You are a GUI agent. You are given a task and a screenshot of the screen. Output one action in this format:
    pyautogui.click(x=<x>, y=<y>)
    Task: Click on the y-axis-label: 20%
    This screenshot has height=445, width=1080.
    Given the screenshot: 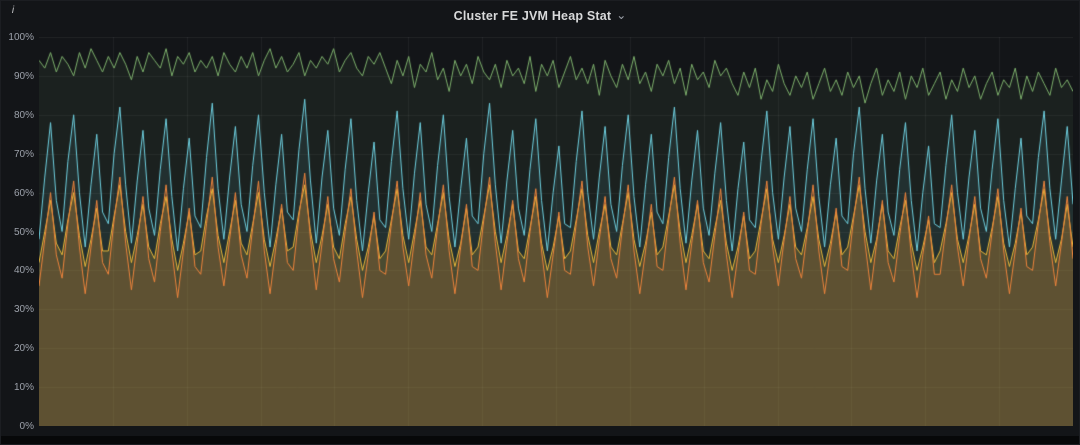 What is the action you would take?
    pyautogui.click(x=23, y=349)
    